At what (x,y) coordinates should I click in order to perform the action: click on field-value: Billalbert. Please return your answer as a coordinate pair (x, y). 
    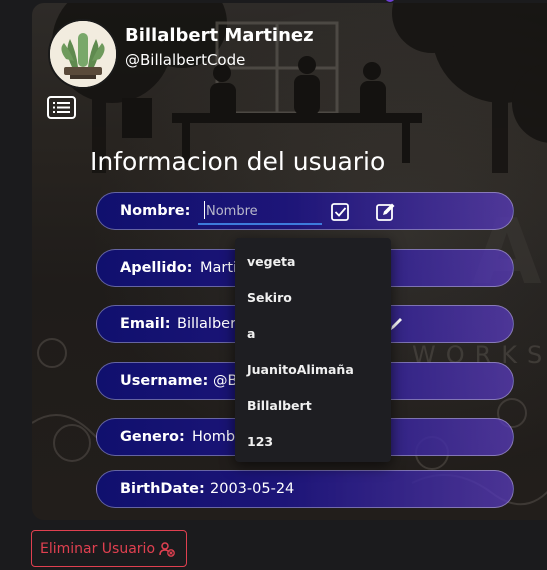
    Looking at the image, I should click on (209, 324).